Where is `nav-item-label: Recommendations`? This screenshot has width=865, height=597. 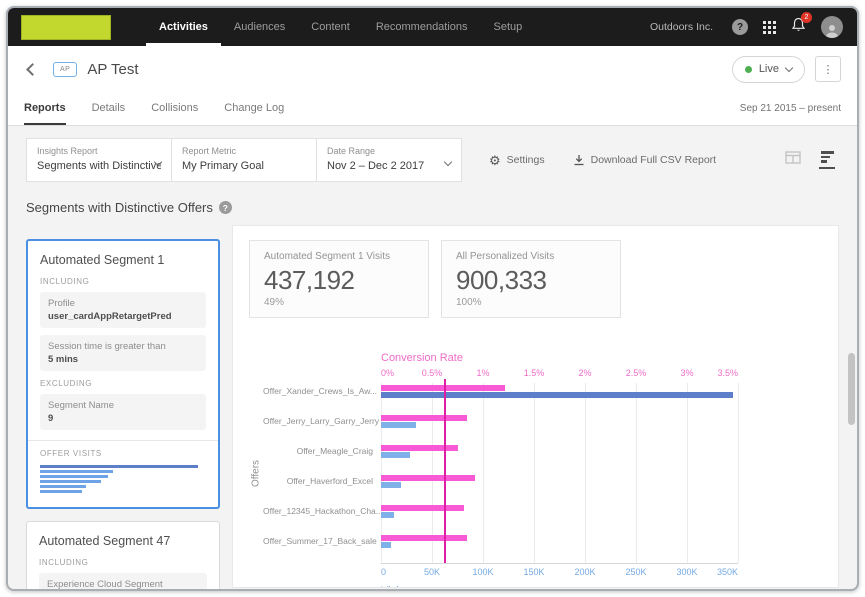
nav-item-label: Recommendations is located at coordinates (421, 27).